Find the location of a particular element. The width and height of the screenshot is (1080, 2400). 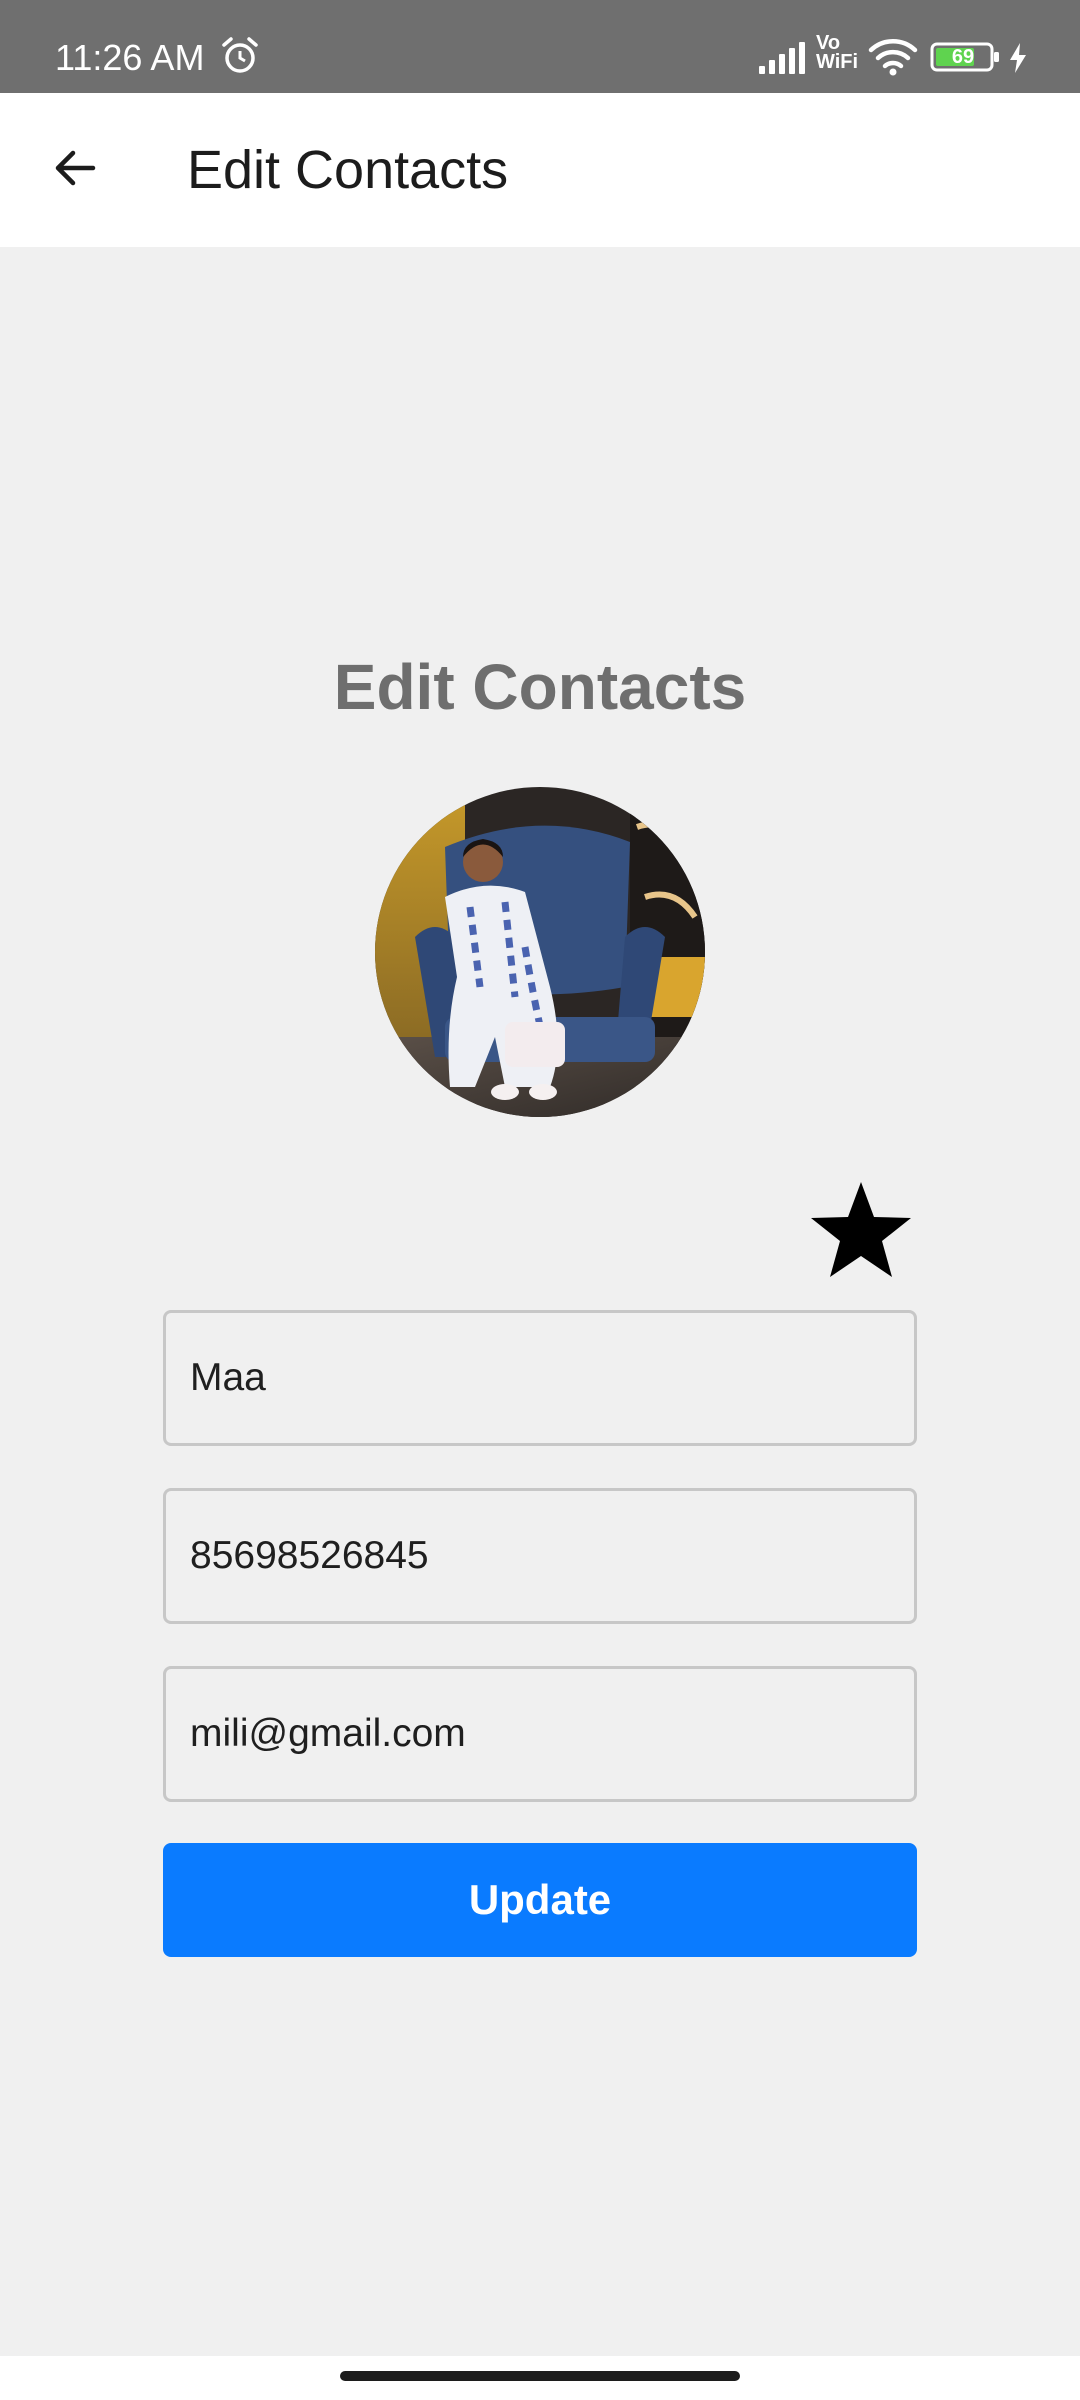

wifi-icon is located at coordinates (893, 57).